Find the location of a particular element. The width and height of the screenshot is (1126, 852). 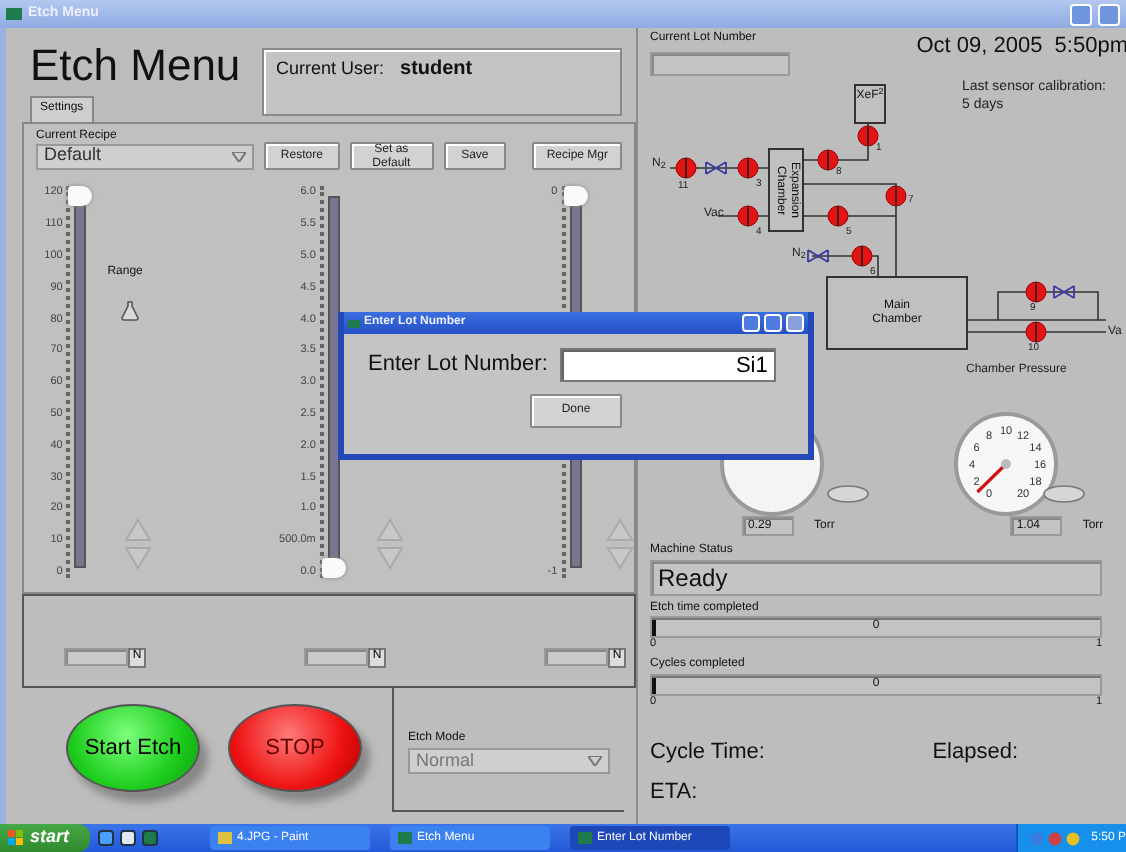

start-button: Start Etch is located at coordinates (133, 747).